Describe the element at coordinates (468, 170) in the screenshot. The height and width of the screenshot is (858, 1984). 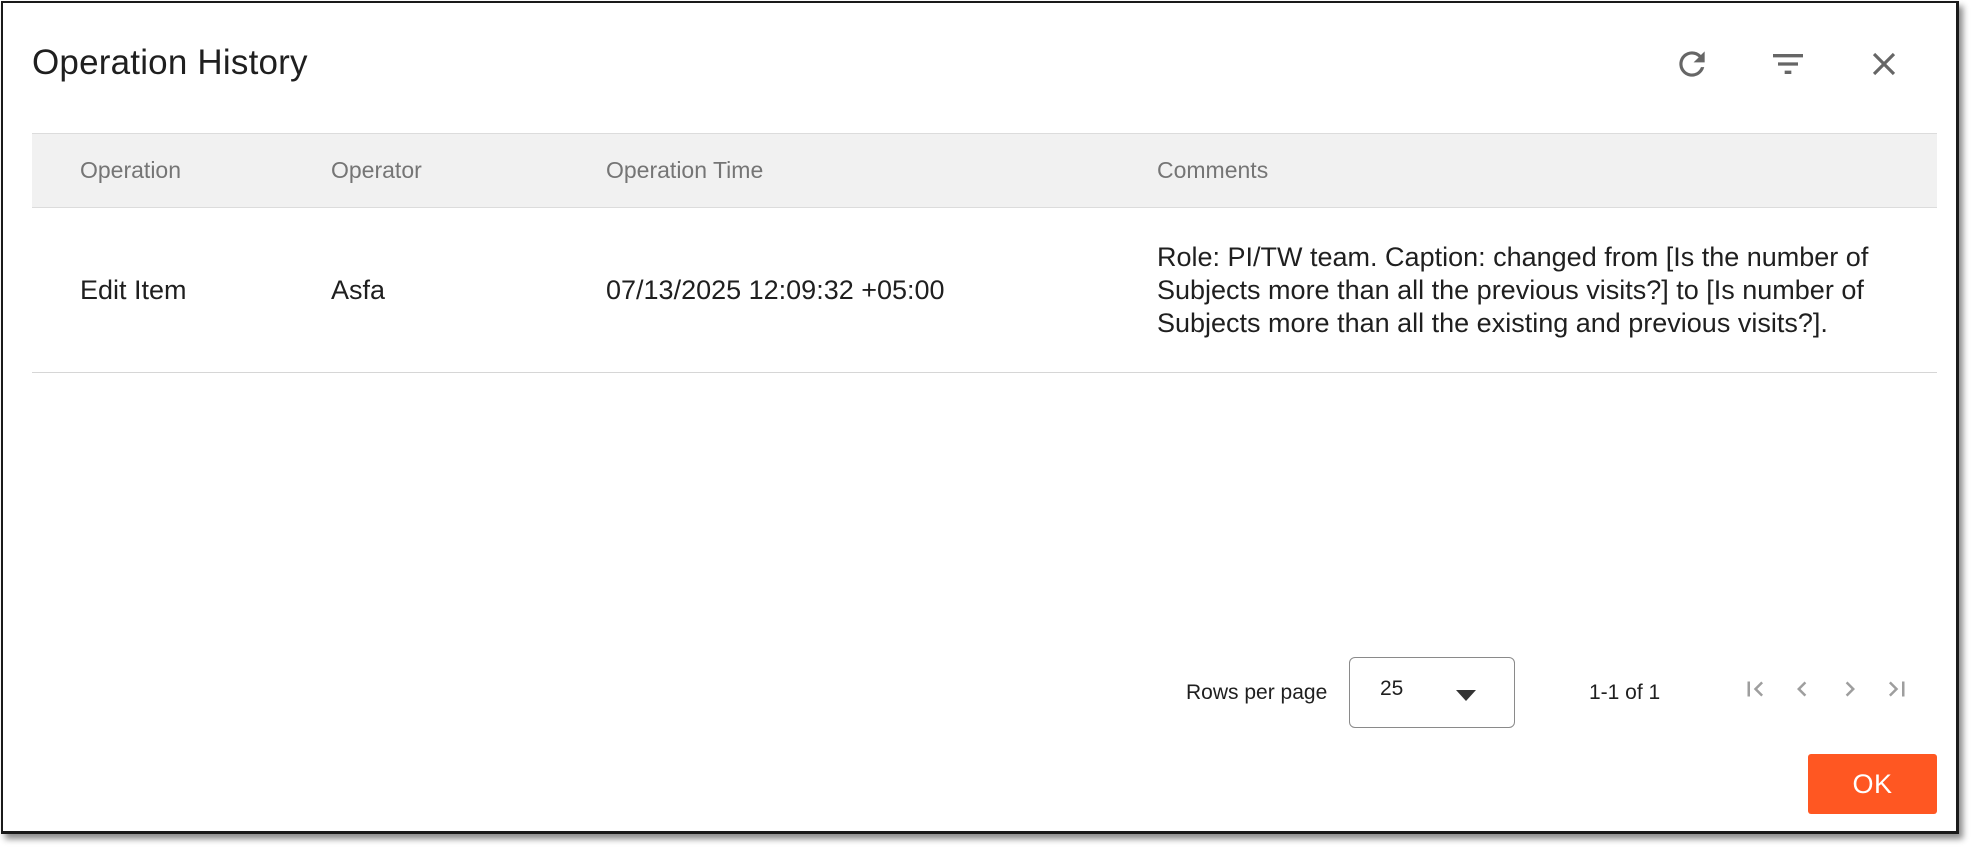
I see `column-header-operator: Operator` at that location.